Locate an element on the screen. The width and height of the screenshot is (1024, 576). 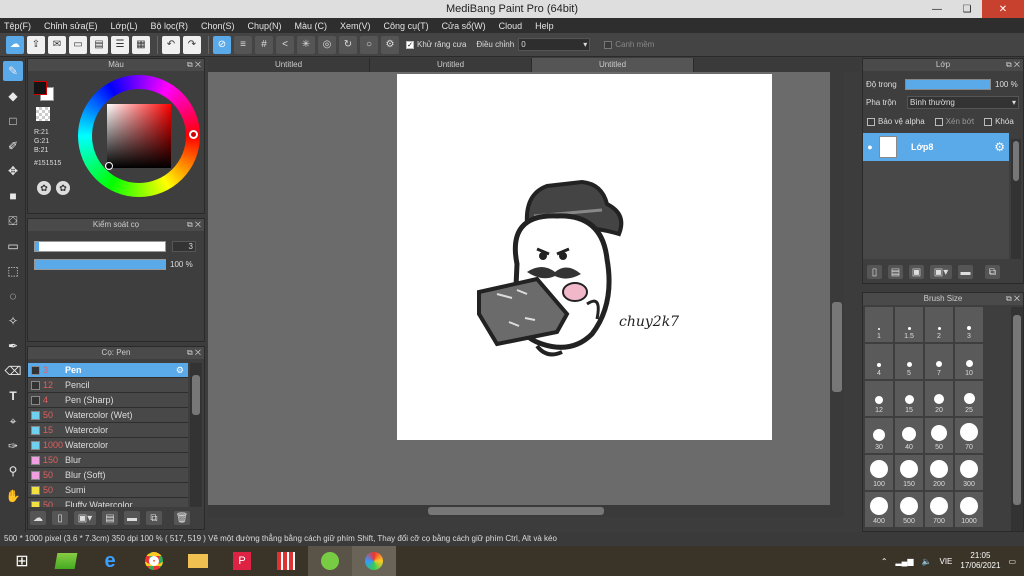
brush-size-option: 25 is located at coordinates (969, 398).